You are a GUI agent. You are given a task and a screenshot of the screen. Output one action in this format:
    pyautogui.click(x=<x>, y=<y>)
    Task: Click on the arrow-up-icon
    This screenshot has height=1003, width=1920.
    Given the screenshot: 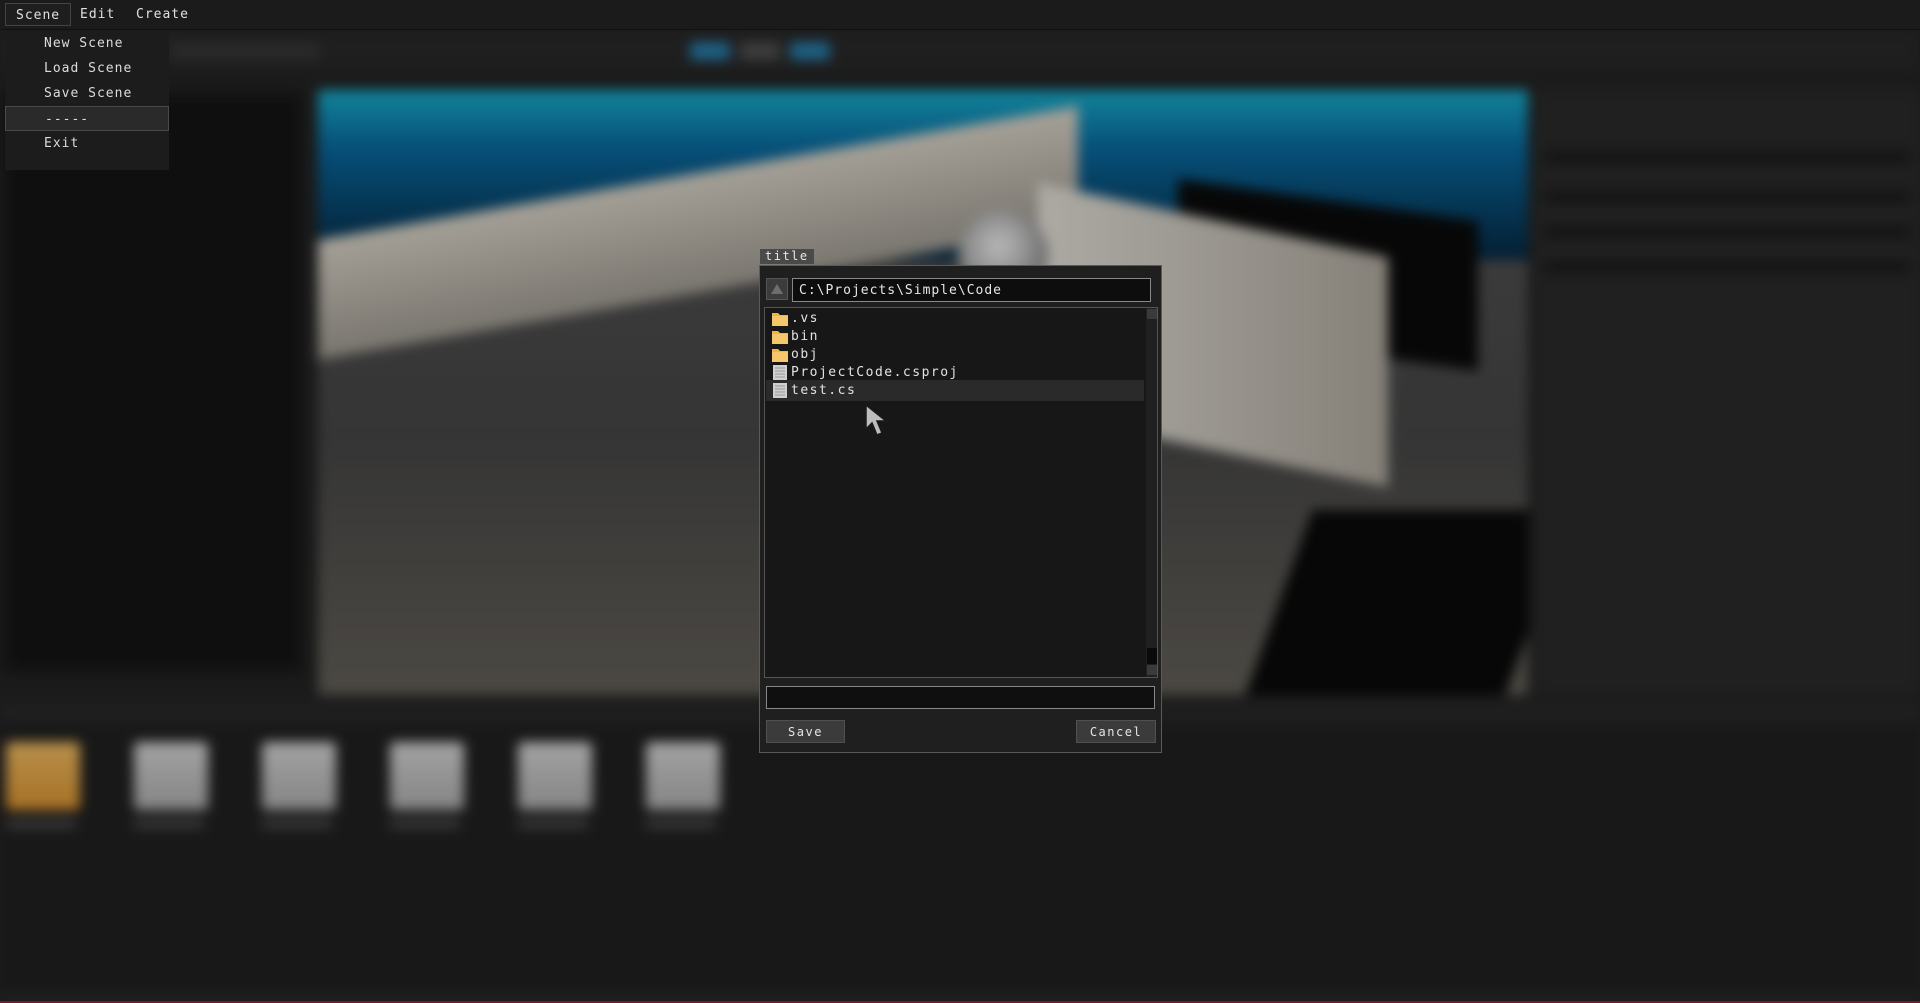 What is the action you would take?
    pyautogui.click(x=777, y=289)
    